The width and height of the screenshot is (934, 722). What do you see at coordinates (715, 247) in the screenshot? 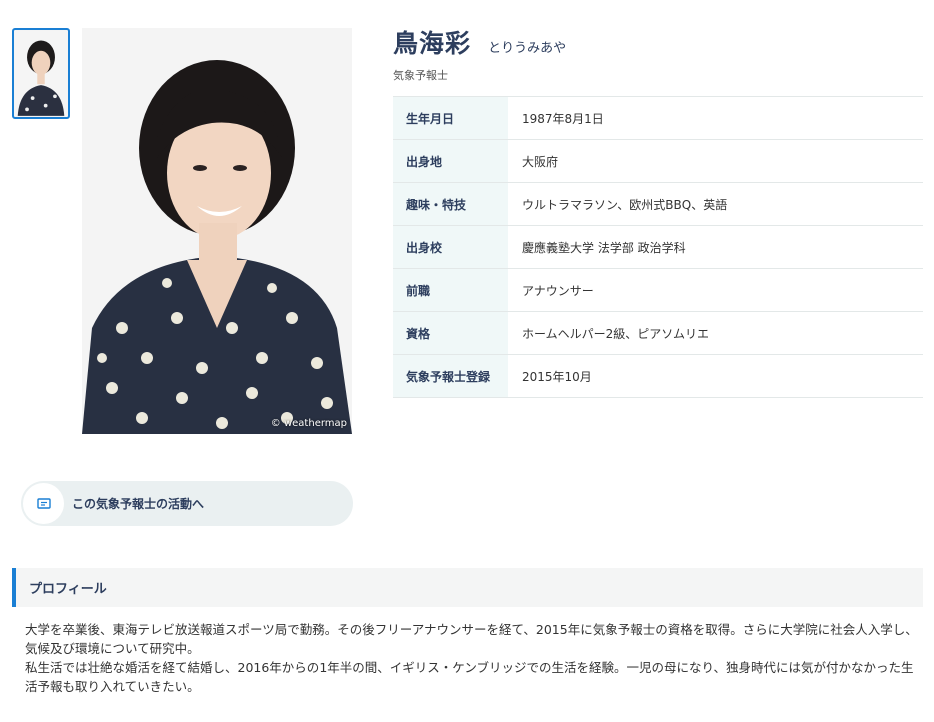
I see `info-value: 慶應義塾大学 法学部 政治学科` at bounding box center [715, 247].